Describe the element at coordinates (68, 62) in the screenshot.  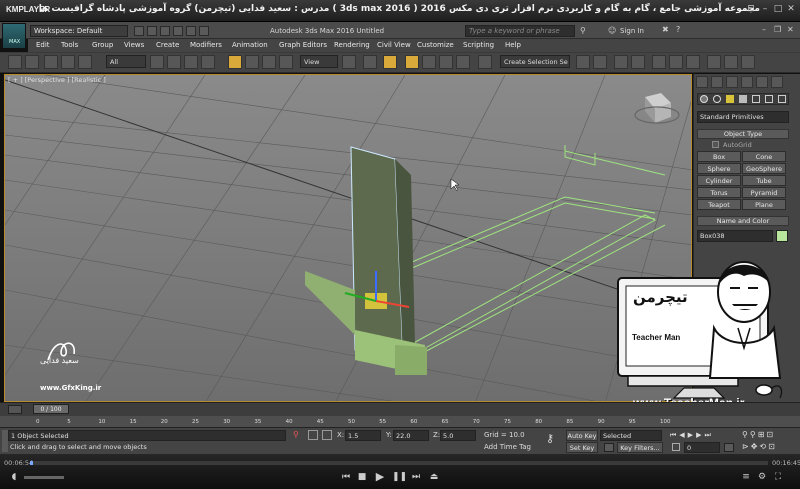
I see `unlink-icon` at that location.